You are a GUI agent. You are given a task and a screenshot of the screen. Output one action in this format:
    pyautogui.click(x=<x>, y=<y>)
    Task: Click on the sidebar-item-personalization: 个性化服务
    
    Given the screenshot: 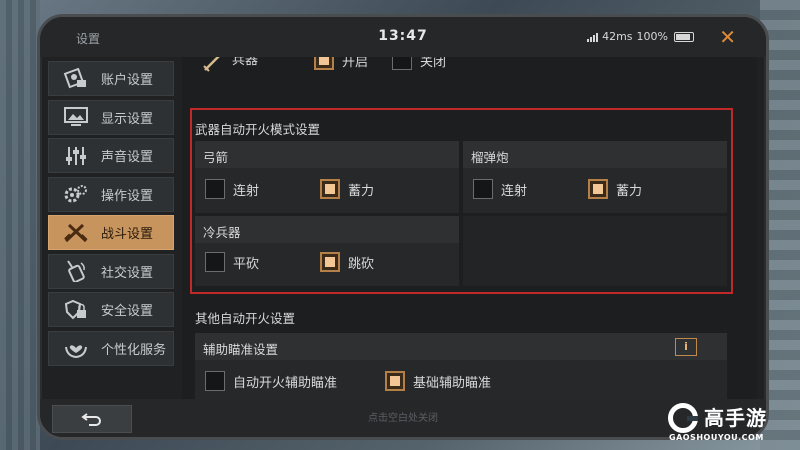 What is the action you would take?
    pyautogui.click(x=111, y=348)
    